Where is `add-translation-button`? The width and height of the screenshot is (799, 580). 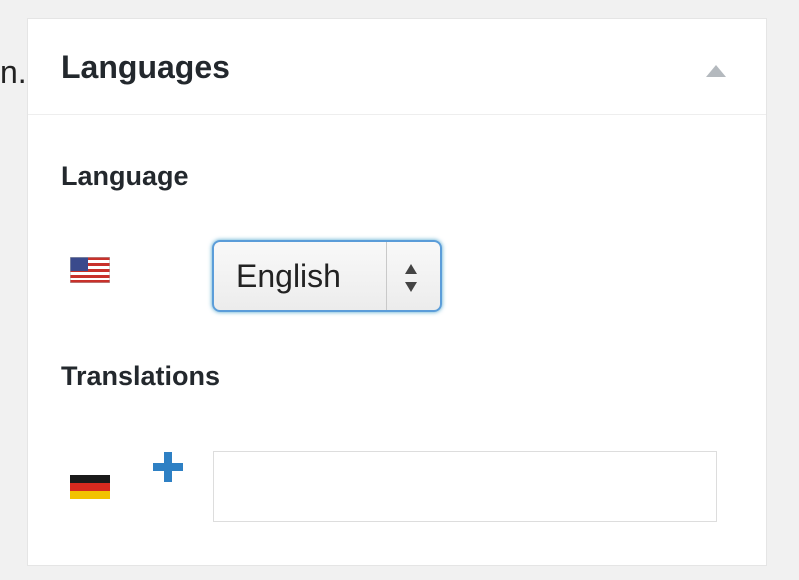 add-translation-button is located at coordinates (168, 467).